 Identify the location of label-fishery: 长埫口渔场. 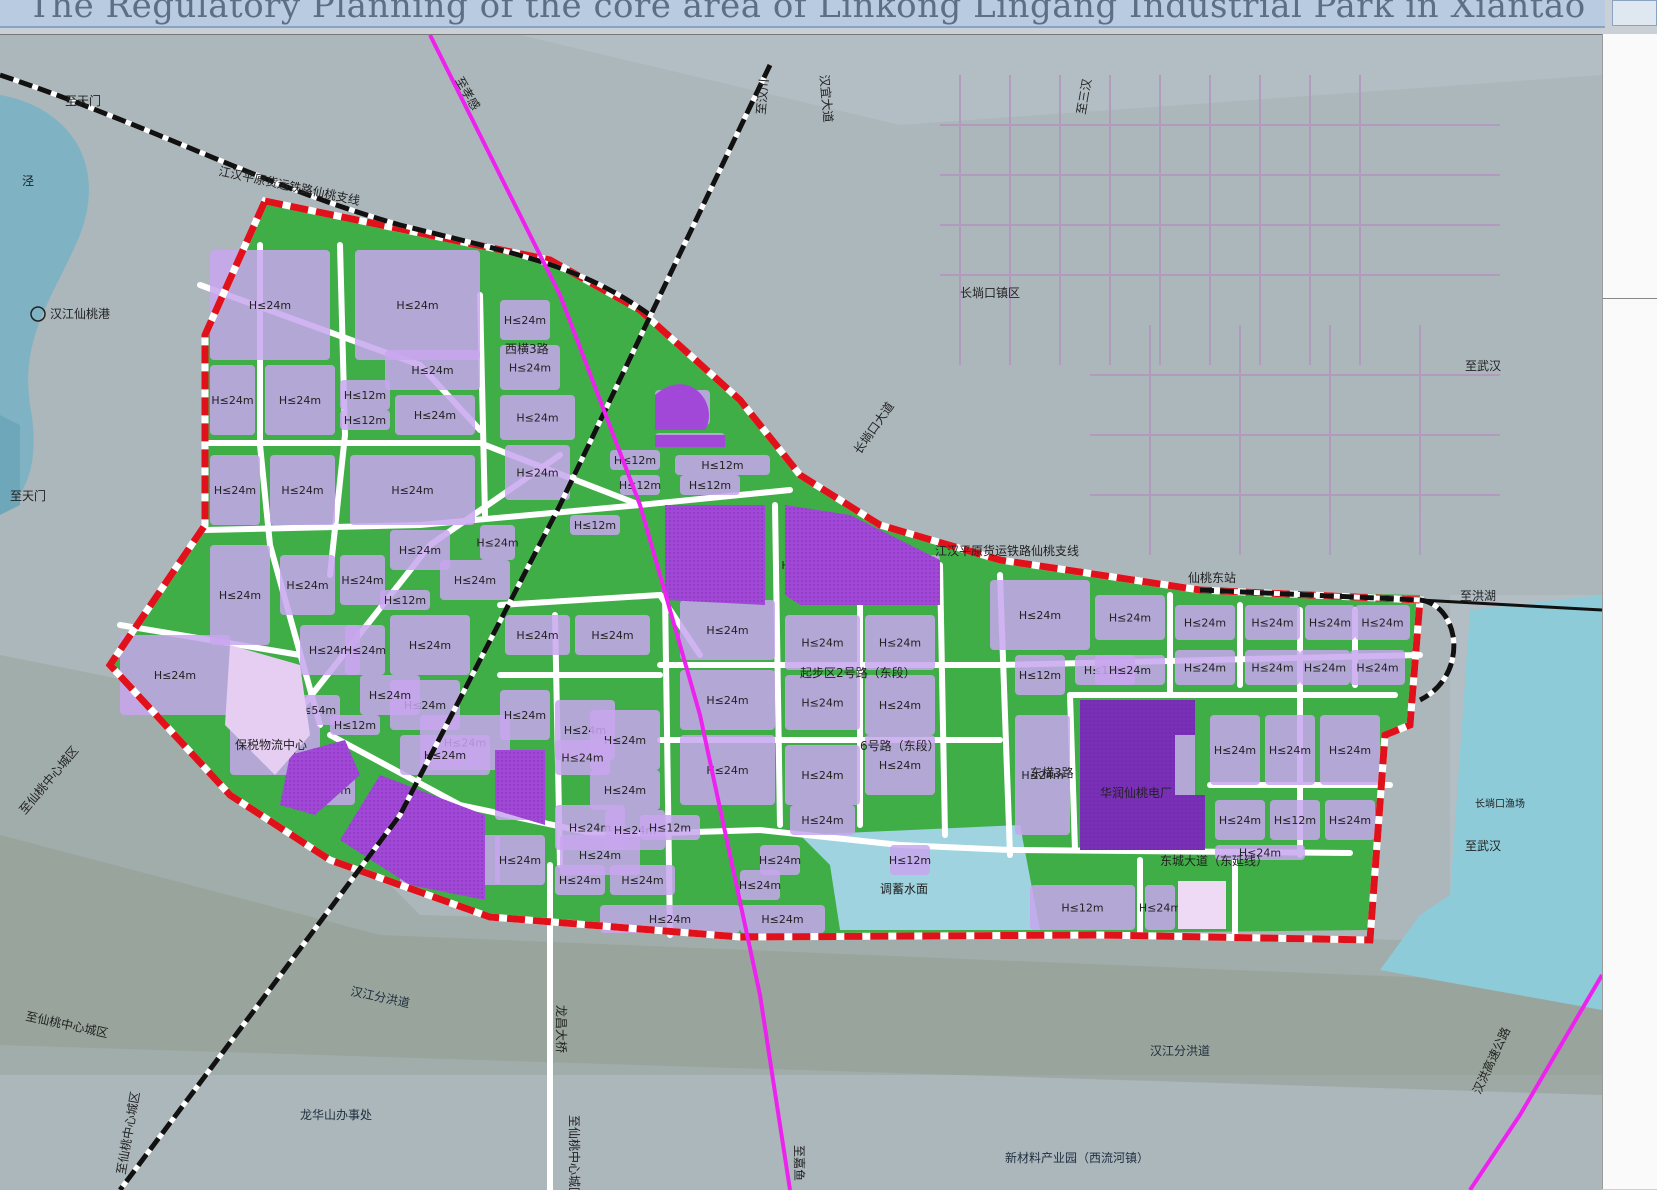
(1500, 803).